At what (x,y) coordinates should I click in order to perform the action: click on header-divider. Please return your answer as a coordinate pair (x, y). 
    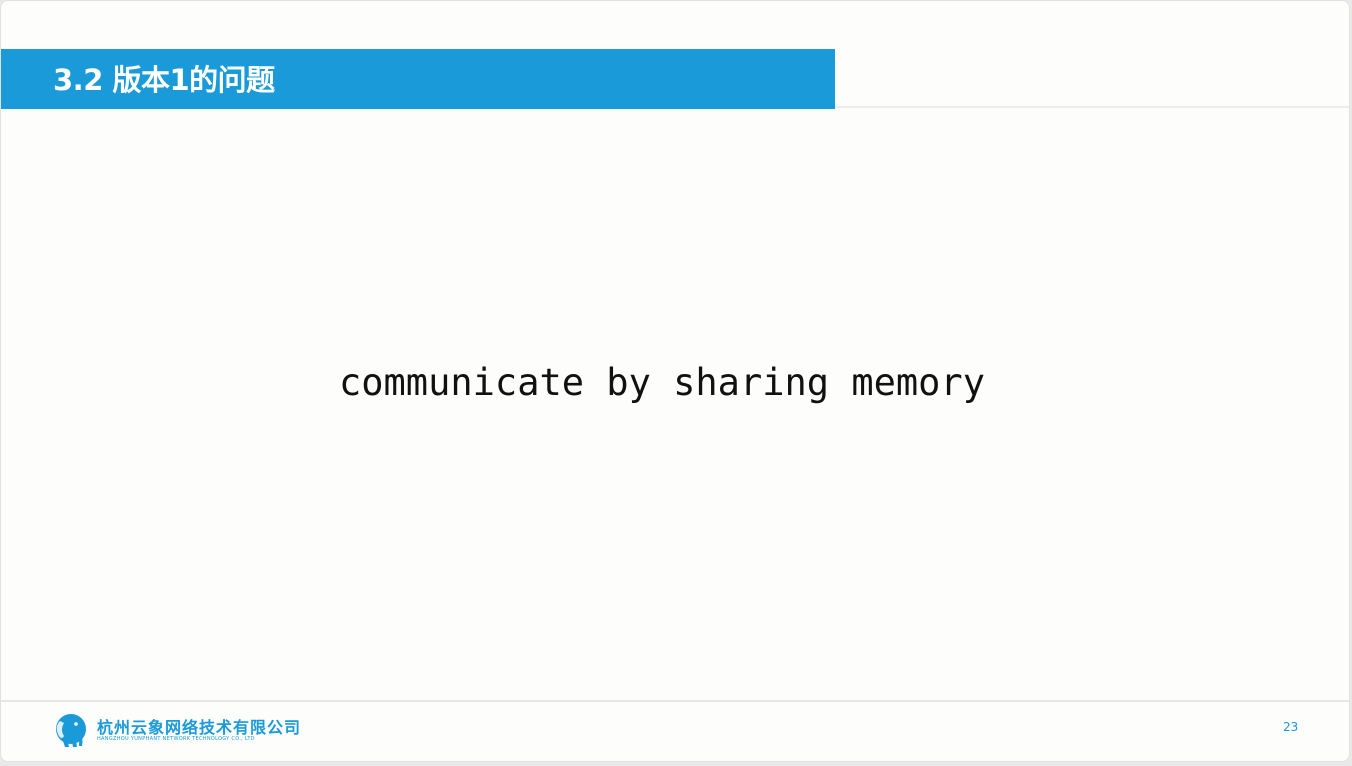
    Looking at the image, I should click on (1092, 107).